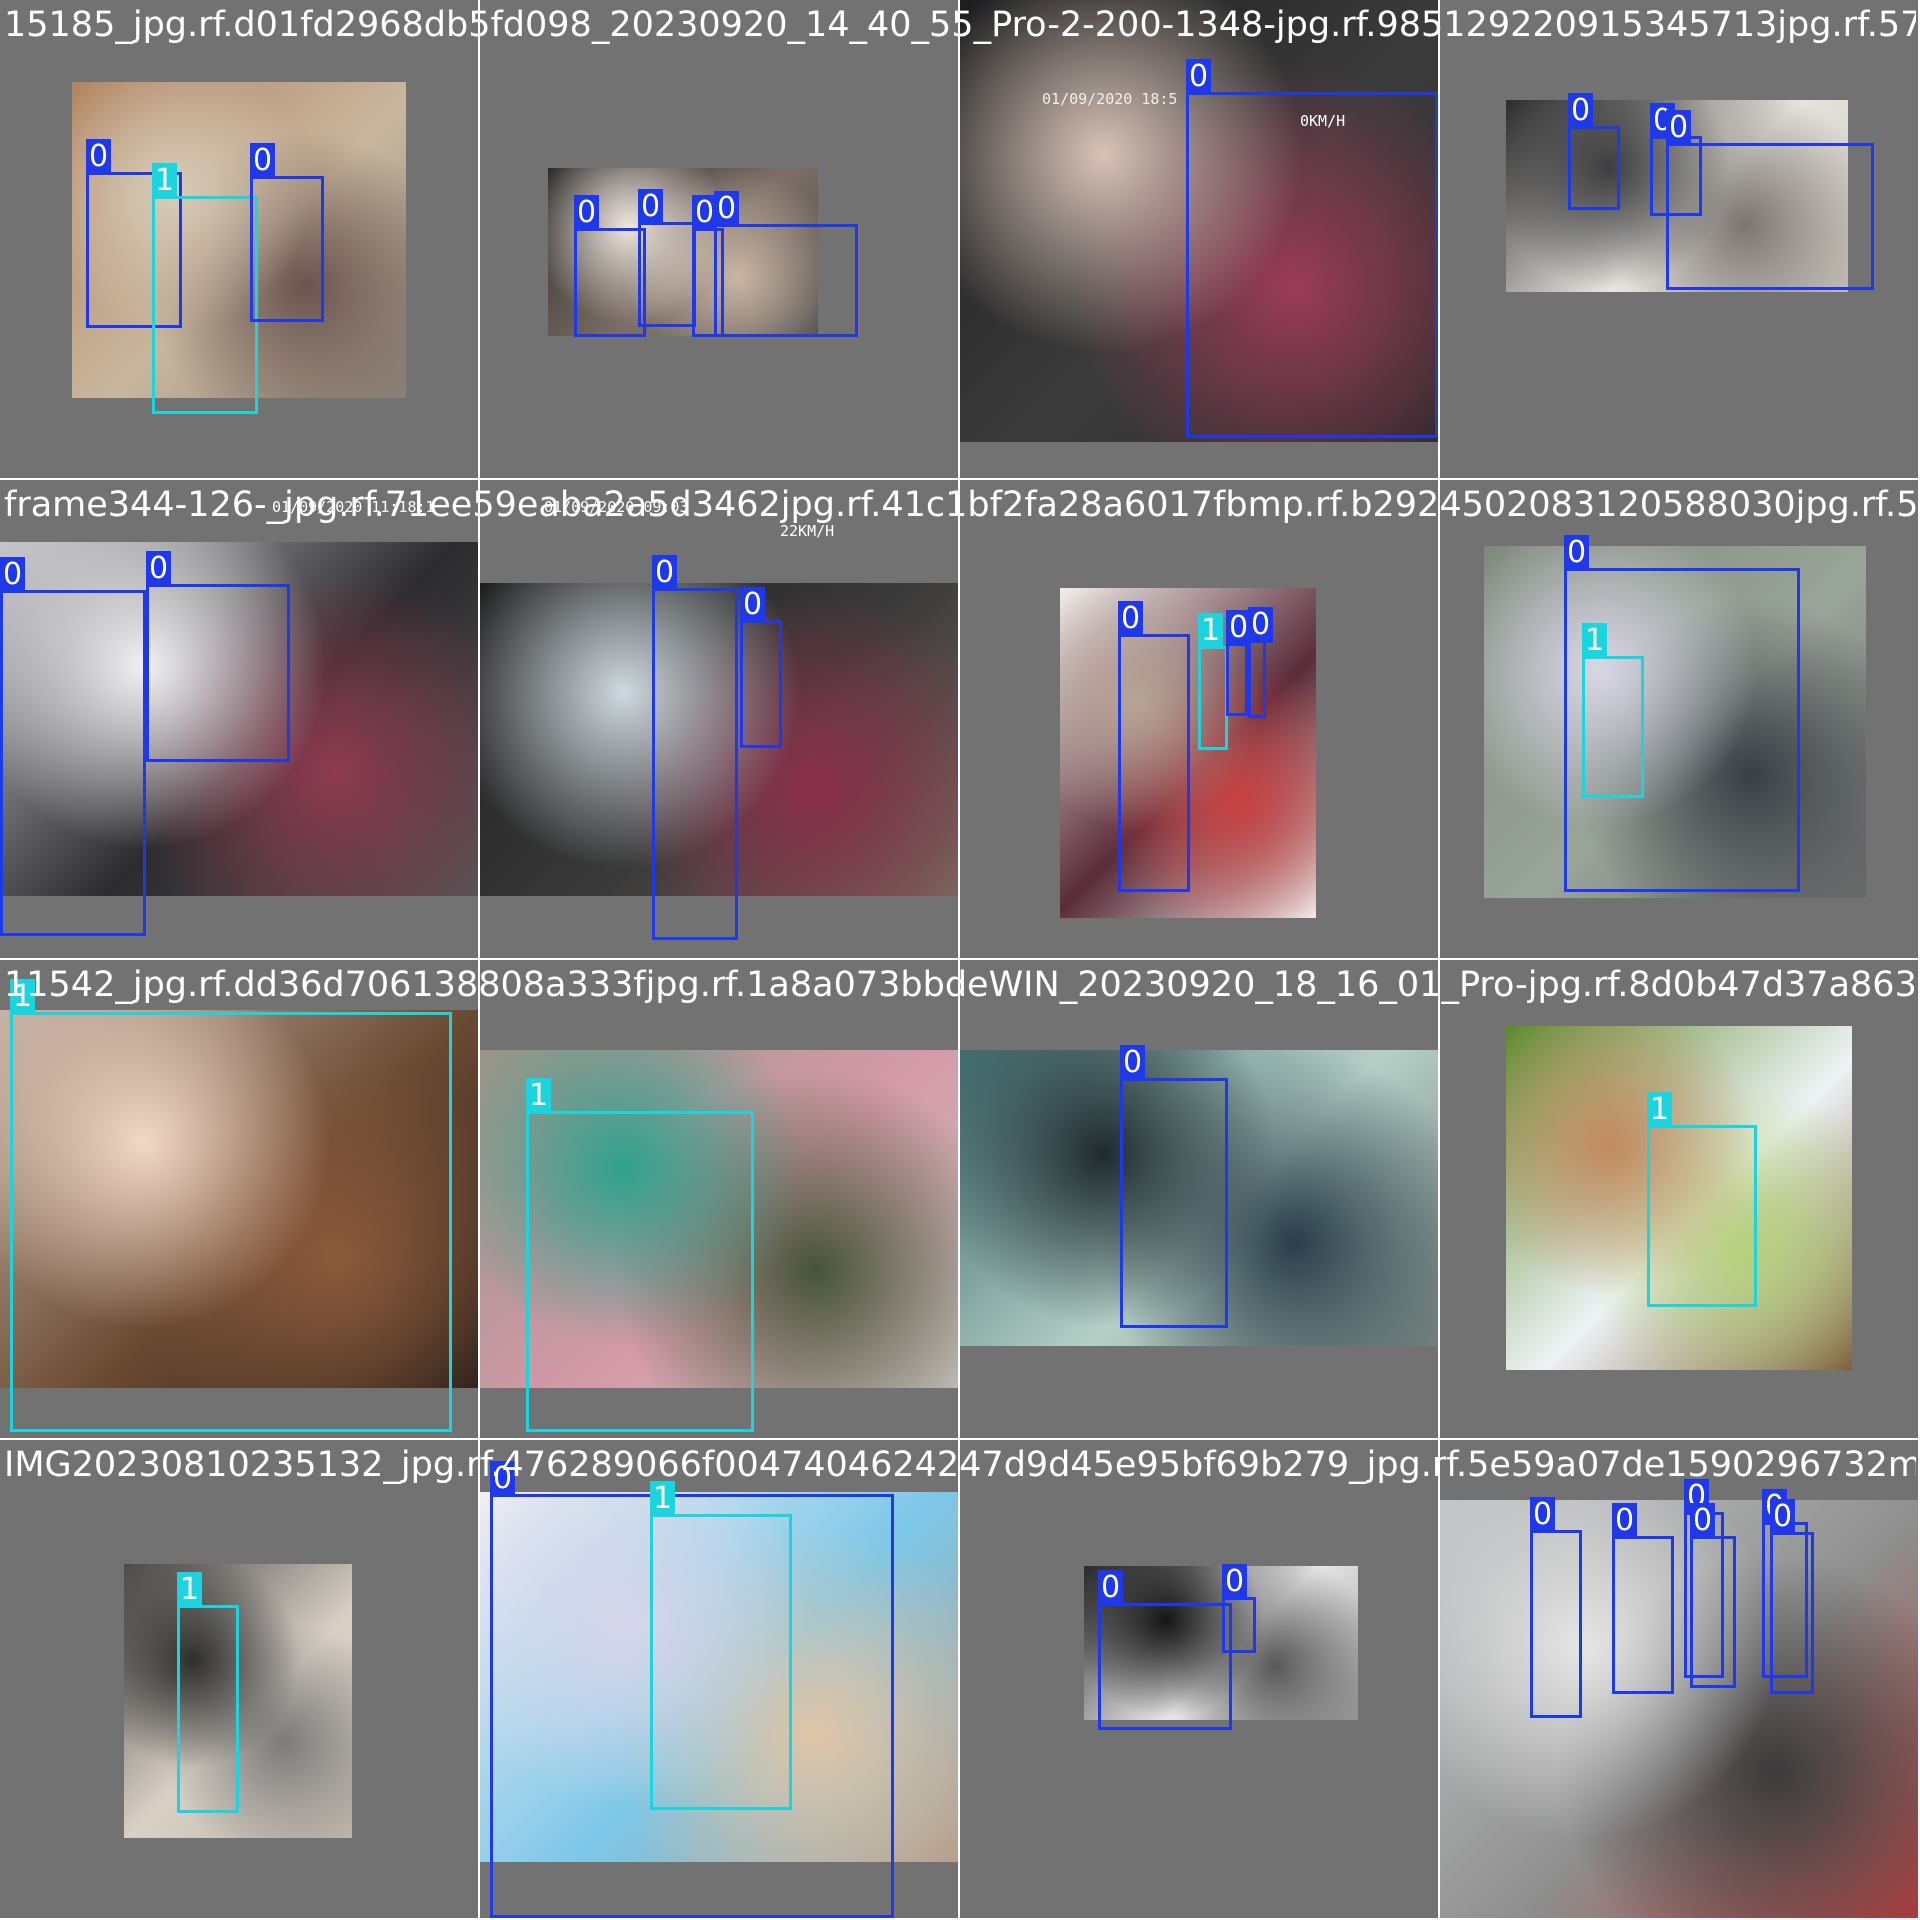  I want to click on tile-3: 01/09/2020 18:5 0KM/H 0, so click(1199, 239).